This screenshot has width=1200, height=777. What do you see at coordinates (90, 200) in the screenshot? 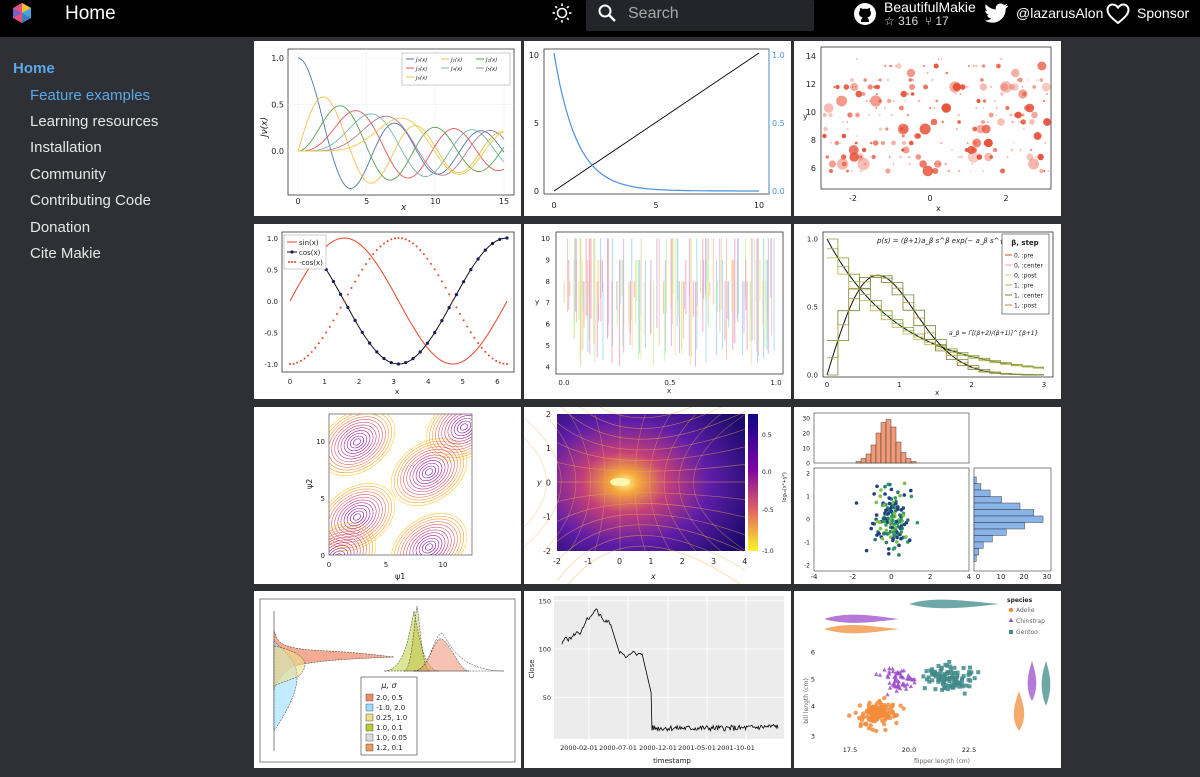
I see `sidebar-item-contributing-code: Contributing Code` at bounding box center [90, 200].